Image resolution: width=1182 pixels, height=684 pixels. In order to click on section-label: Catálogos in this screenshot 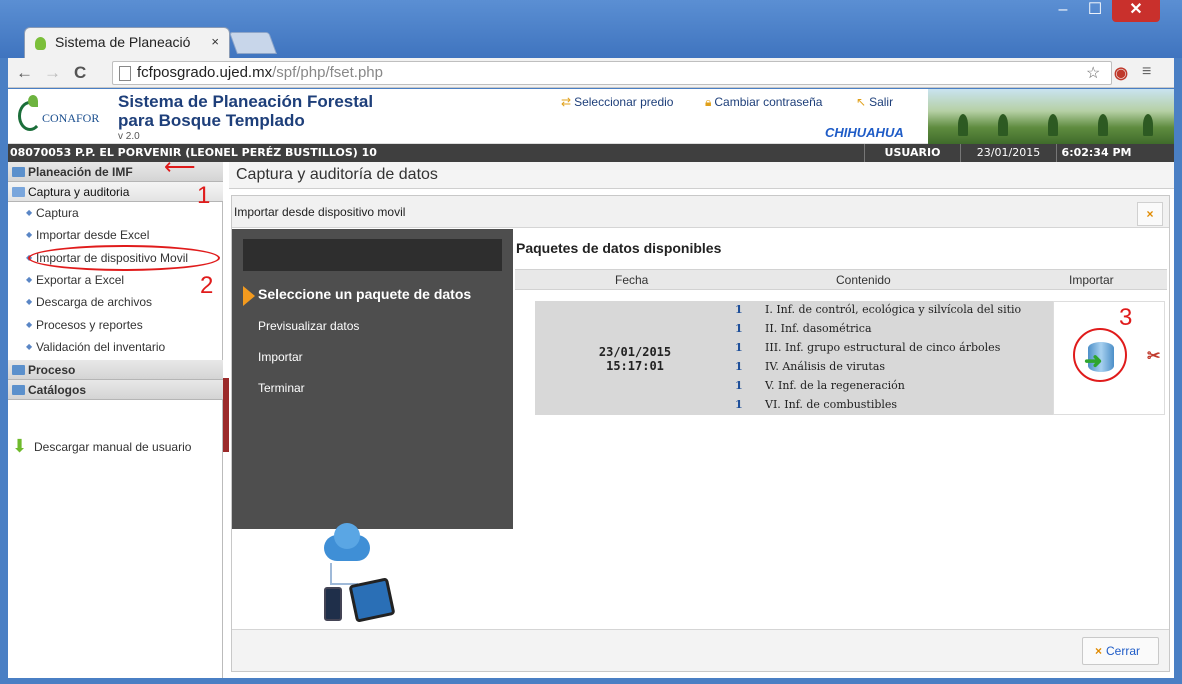, I will do `click(57, 390)`.